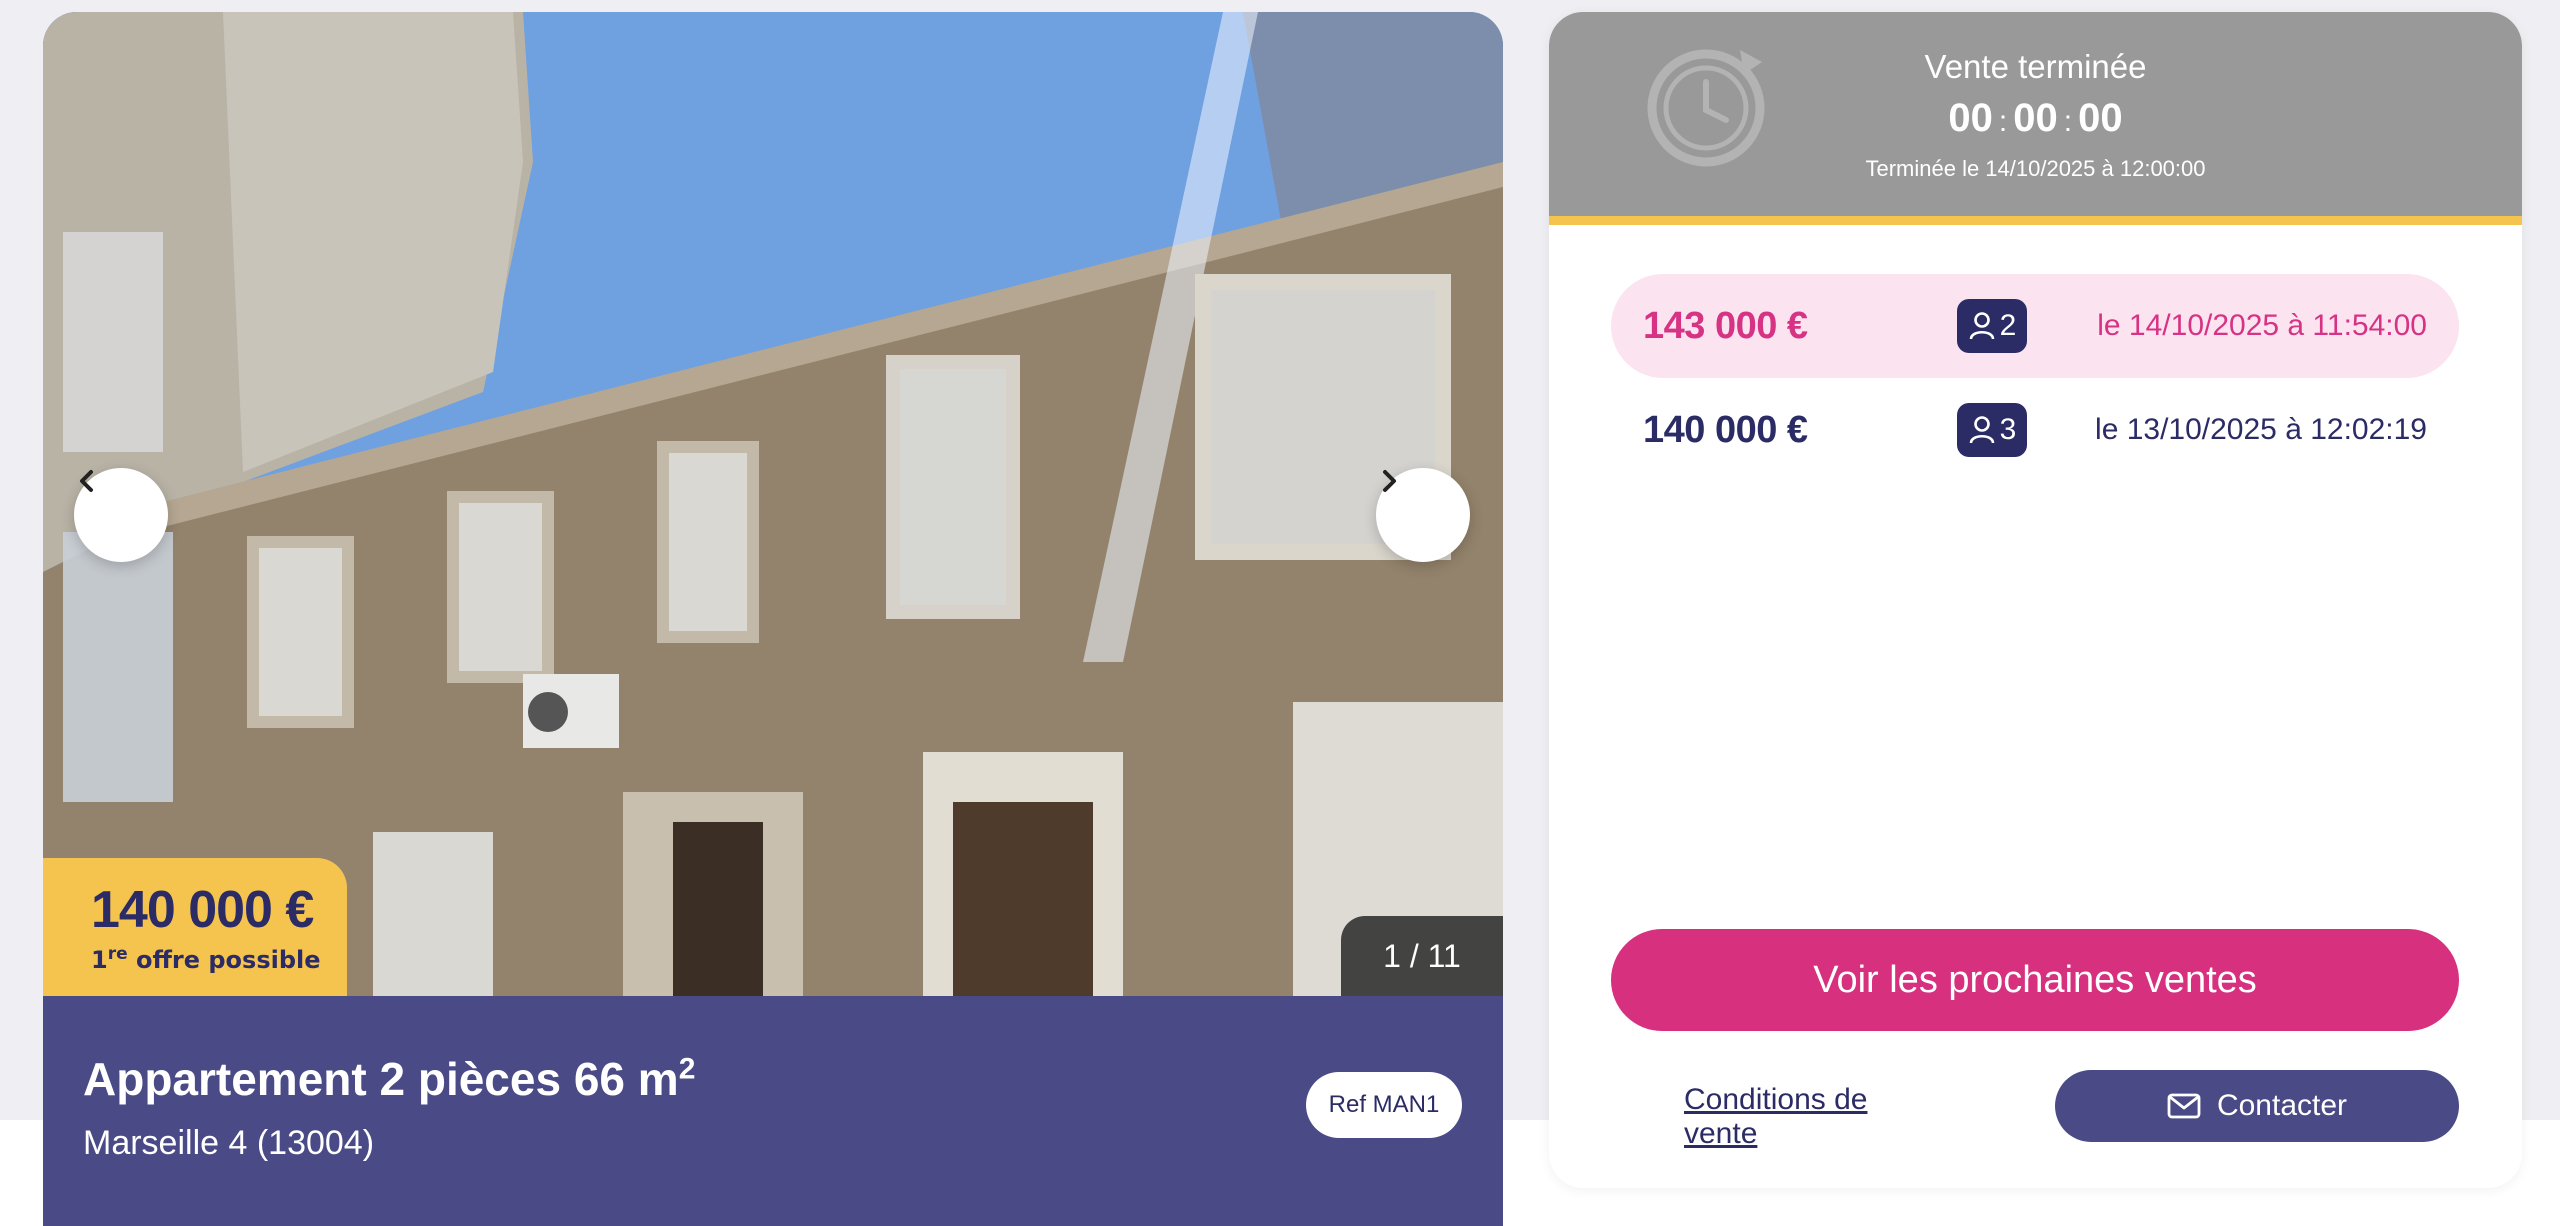  I want to click on listing-title-unit-exponent: 2, so click(687, 1069).